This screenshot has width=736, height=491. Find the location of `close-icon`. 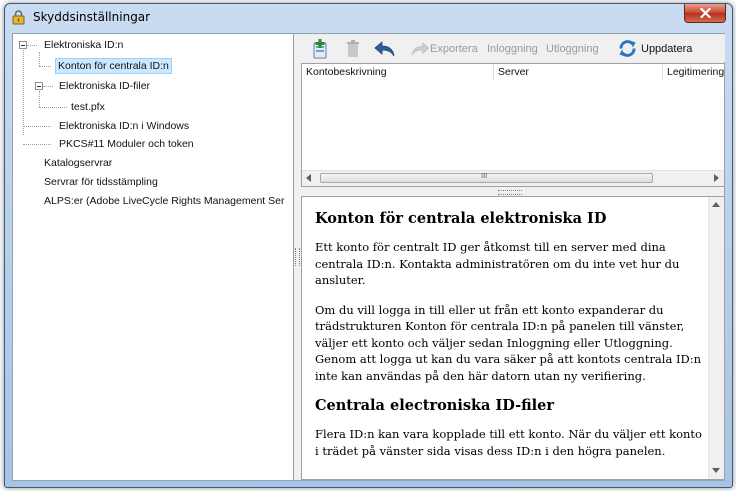

close-icon is located at coordinates (705, 13).